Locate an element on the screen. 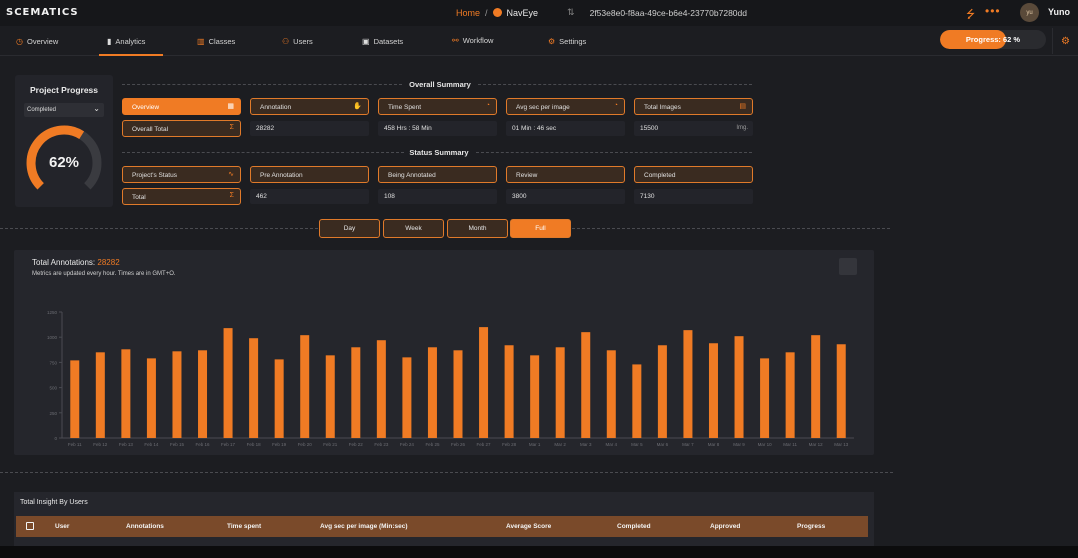 This screenshot has width=1078, height=558. tab-overview: ◷ Overview is located at coordinates (37, 41).